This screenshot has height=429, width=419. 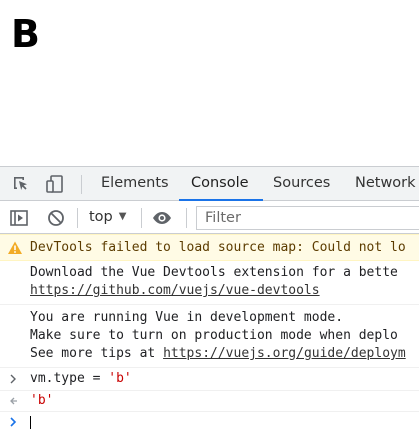 I want to click on live-expression-eye-icon, so click(x=162, y=218).